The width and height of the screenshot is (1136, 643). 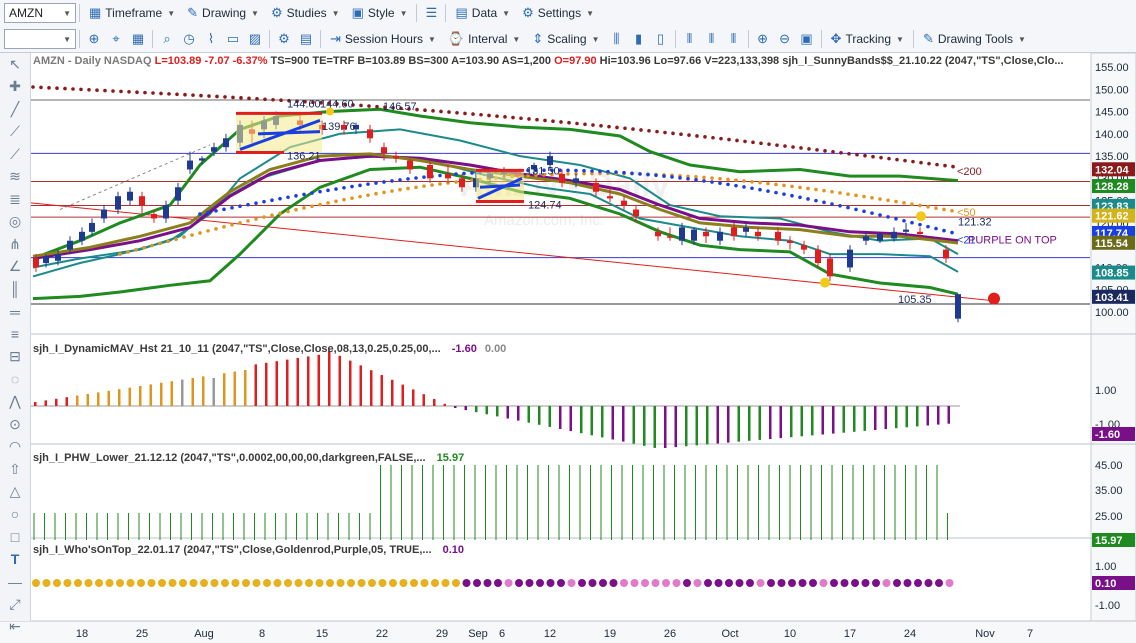 What do you see at coordinates (478, 634) in the screenshot?
I see `date-axis-label: Sep` at bounding box center [478, 634].